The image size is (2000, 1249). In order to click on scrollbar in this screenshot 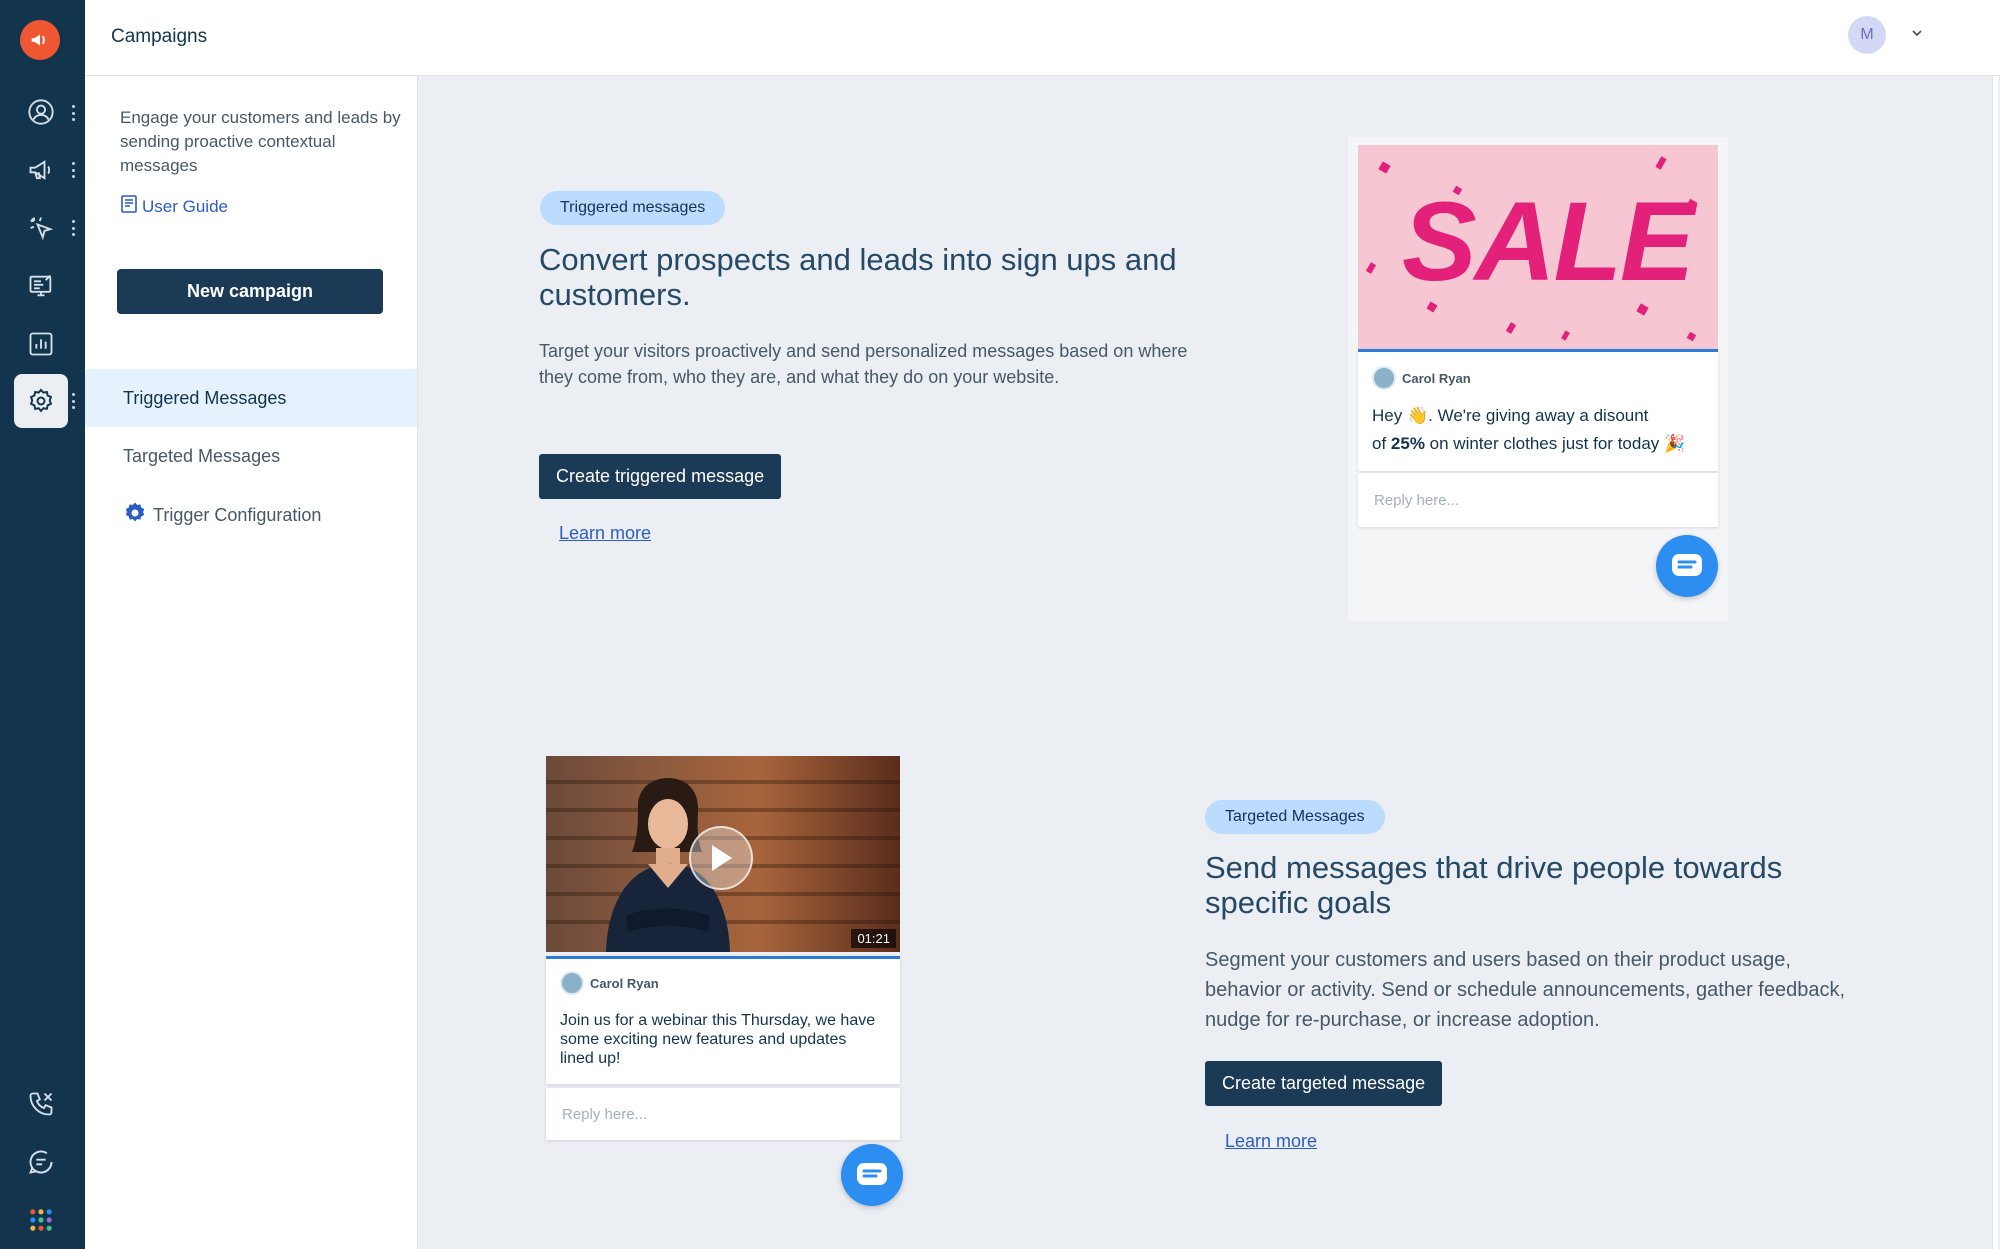, I will do `click(1995, 662)`.